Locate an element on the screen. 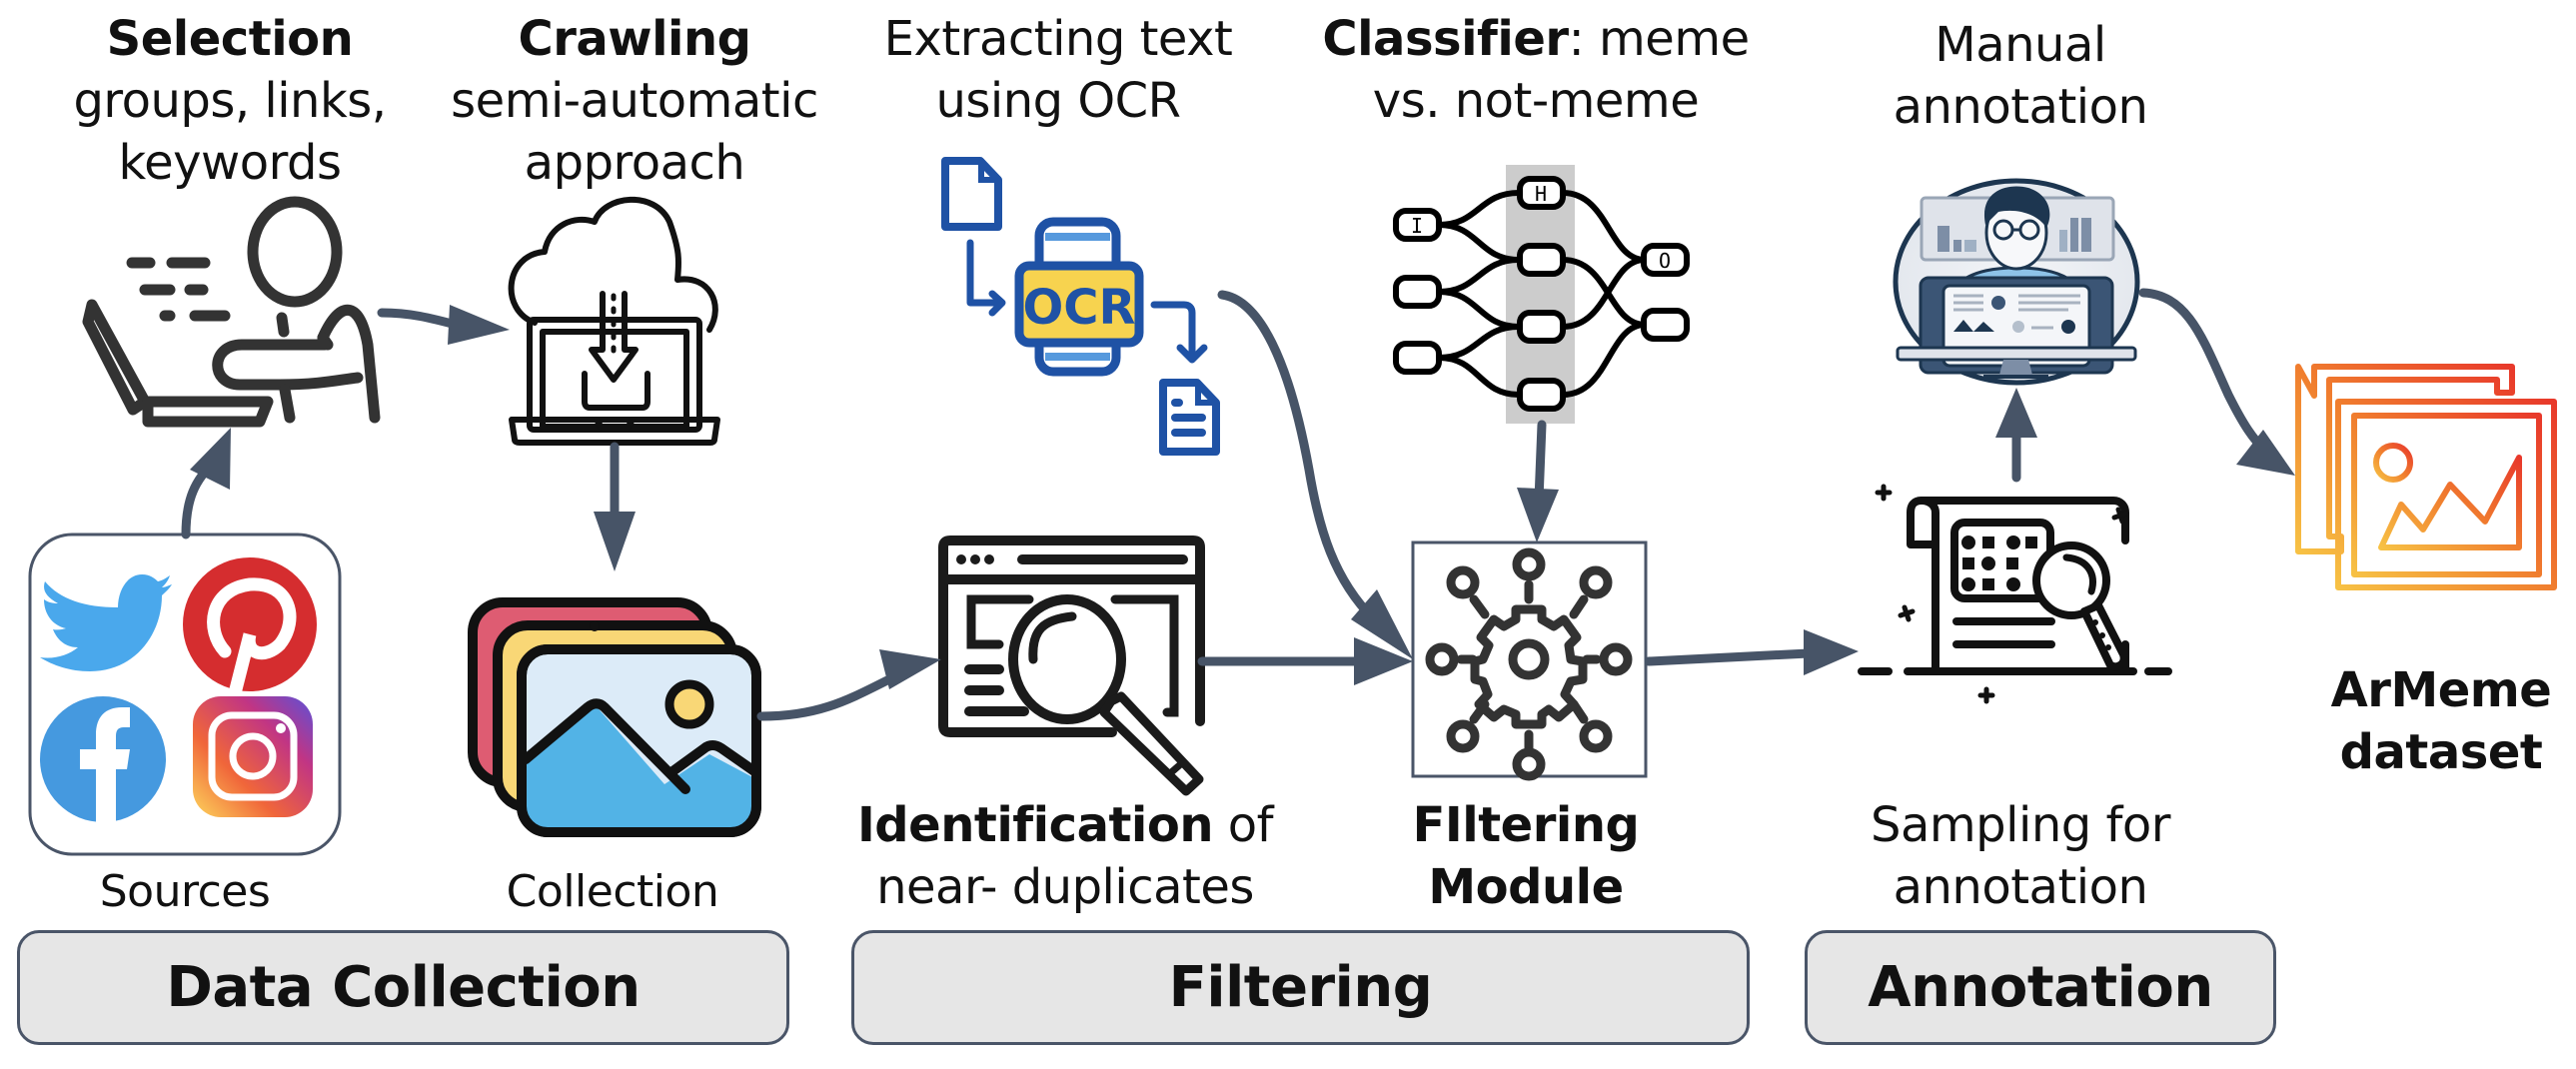 Image resolution: width=2576 pixels, height=1069 pixels. ocr-icon-text: OCR is located at coordinates (1079, 308).